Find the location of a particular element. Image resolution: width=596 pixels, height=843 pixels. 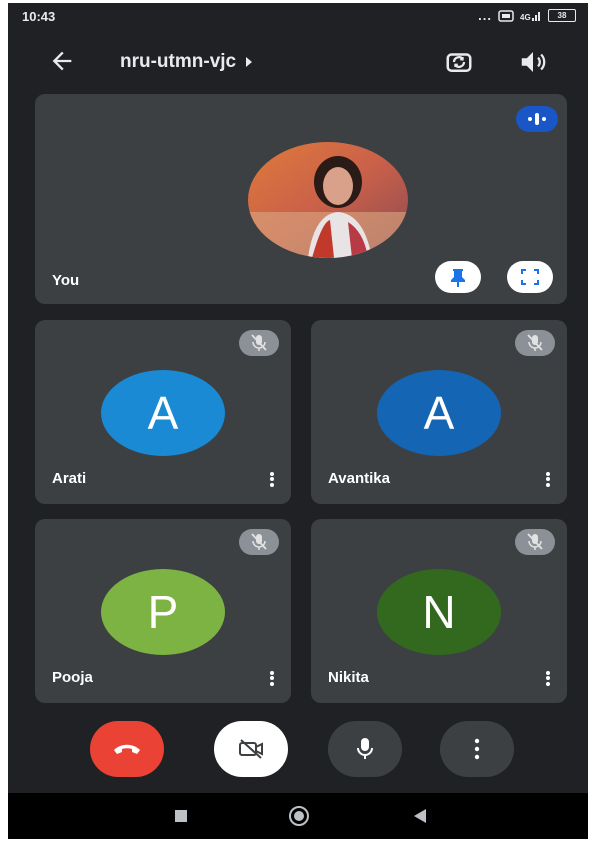

fullscreen-icon is located at coordinates (530, 277).